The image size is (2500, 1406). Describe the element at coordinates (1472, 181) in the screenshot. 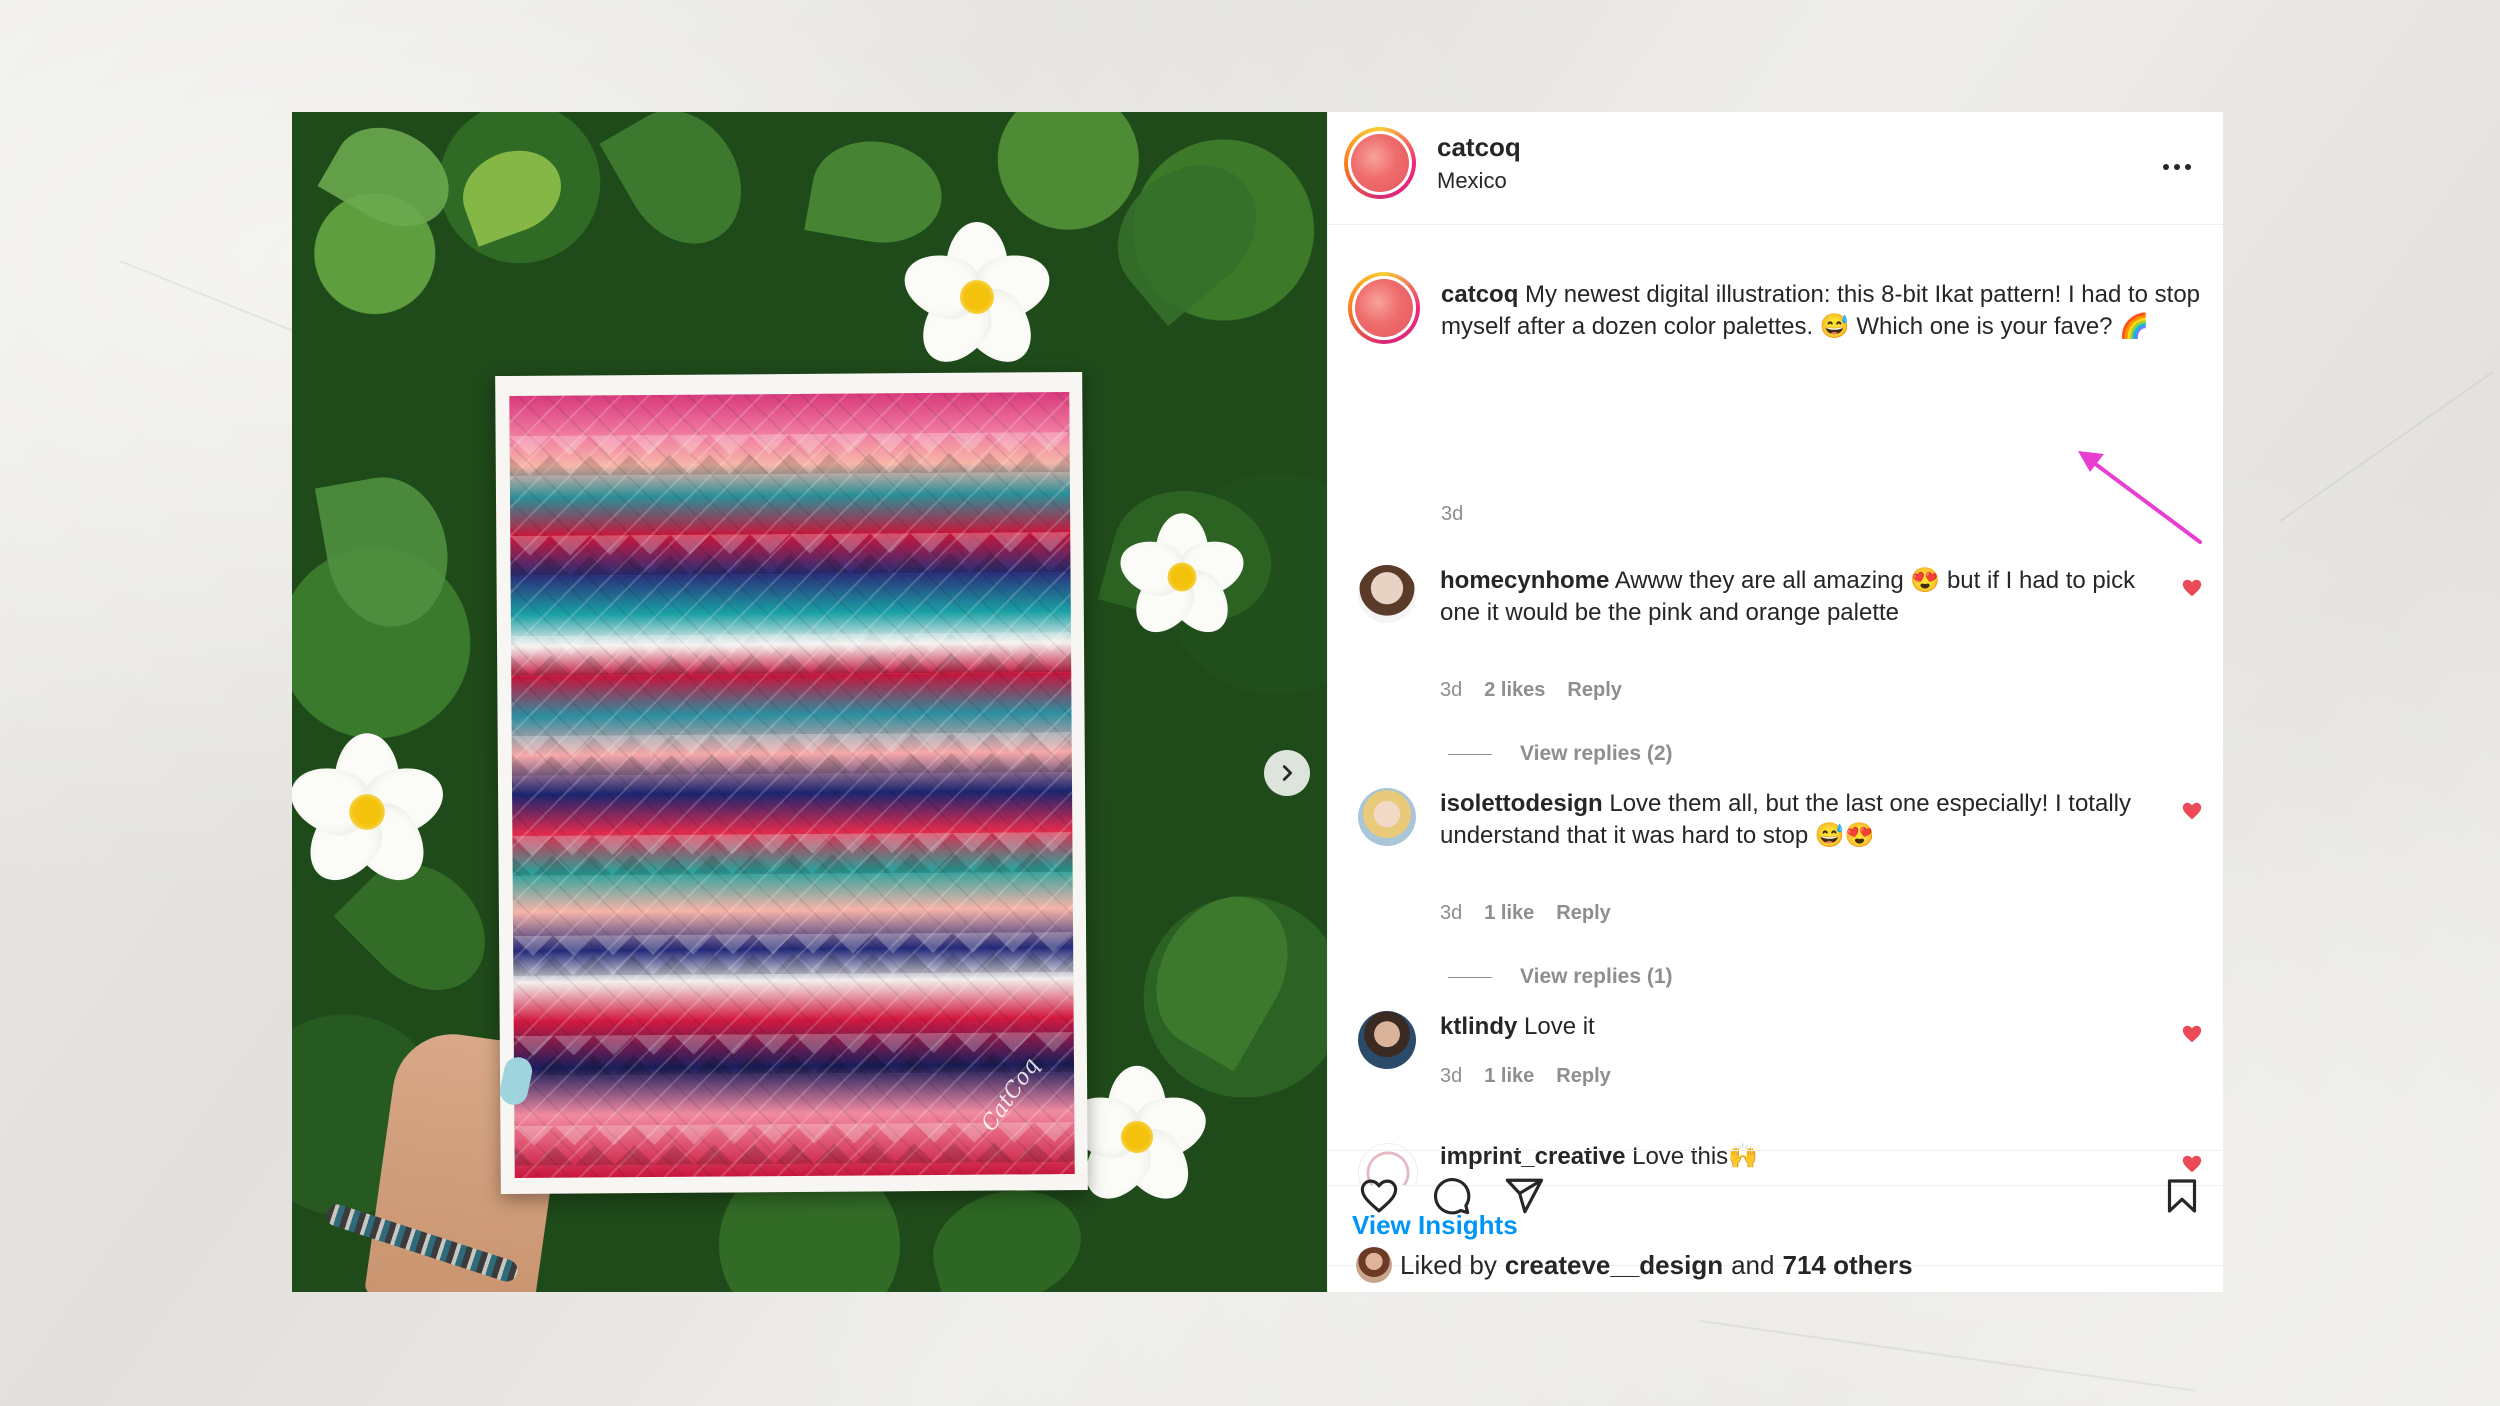

I see `post-location: Mexico` at that location.